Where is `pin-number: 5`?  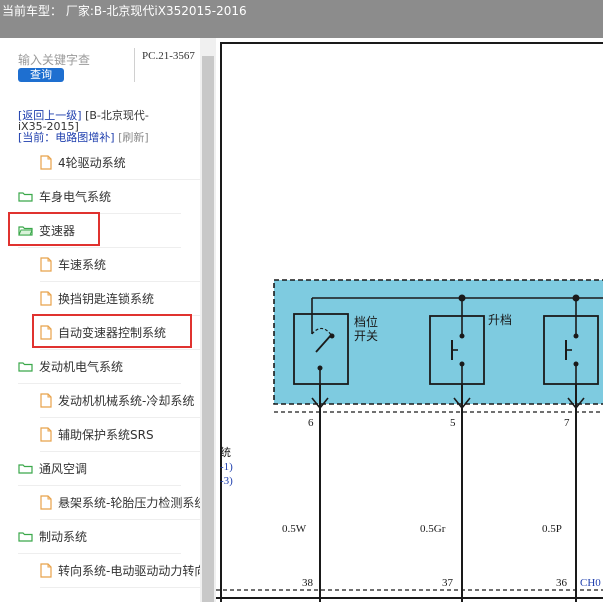 pin-number: 5 is located at coordinates (453, 423).